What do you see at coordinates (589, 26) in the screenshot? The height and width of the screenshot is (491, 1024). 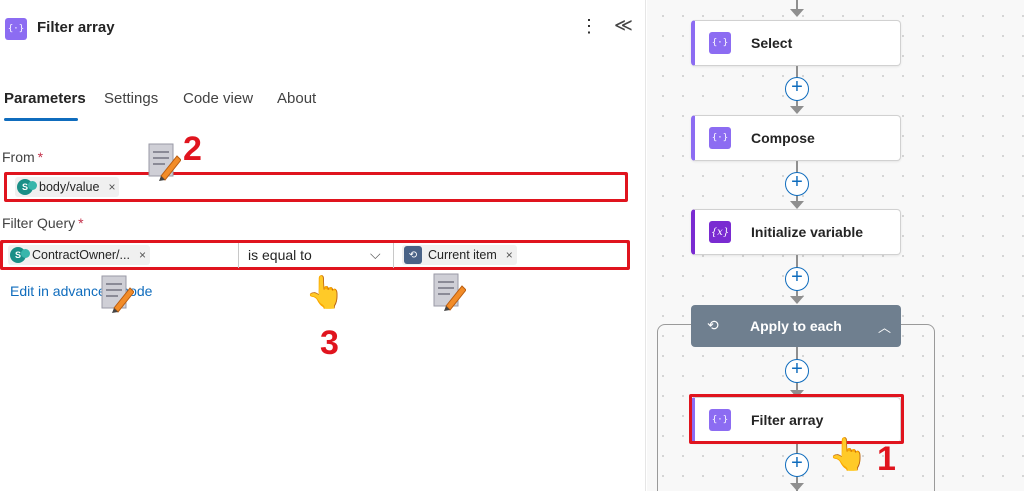 I see `more-options-icon: ⋮` at bounding box center [589, 26].